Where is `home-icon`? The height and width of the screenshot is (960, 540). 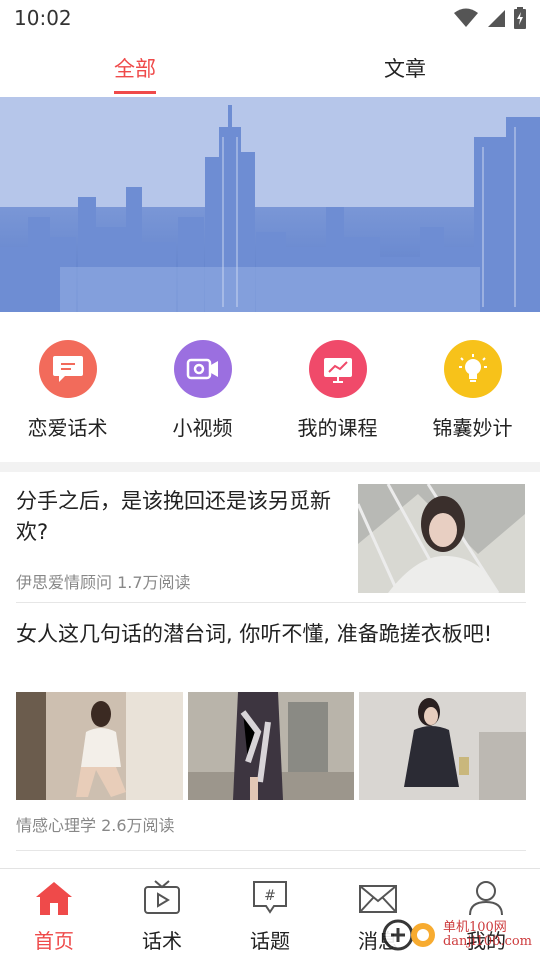
home-icon is located at coordinates (54, 898).